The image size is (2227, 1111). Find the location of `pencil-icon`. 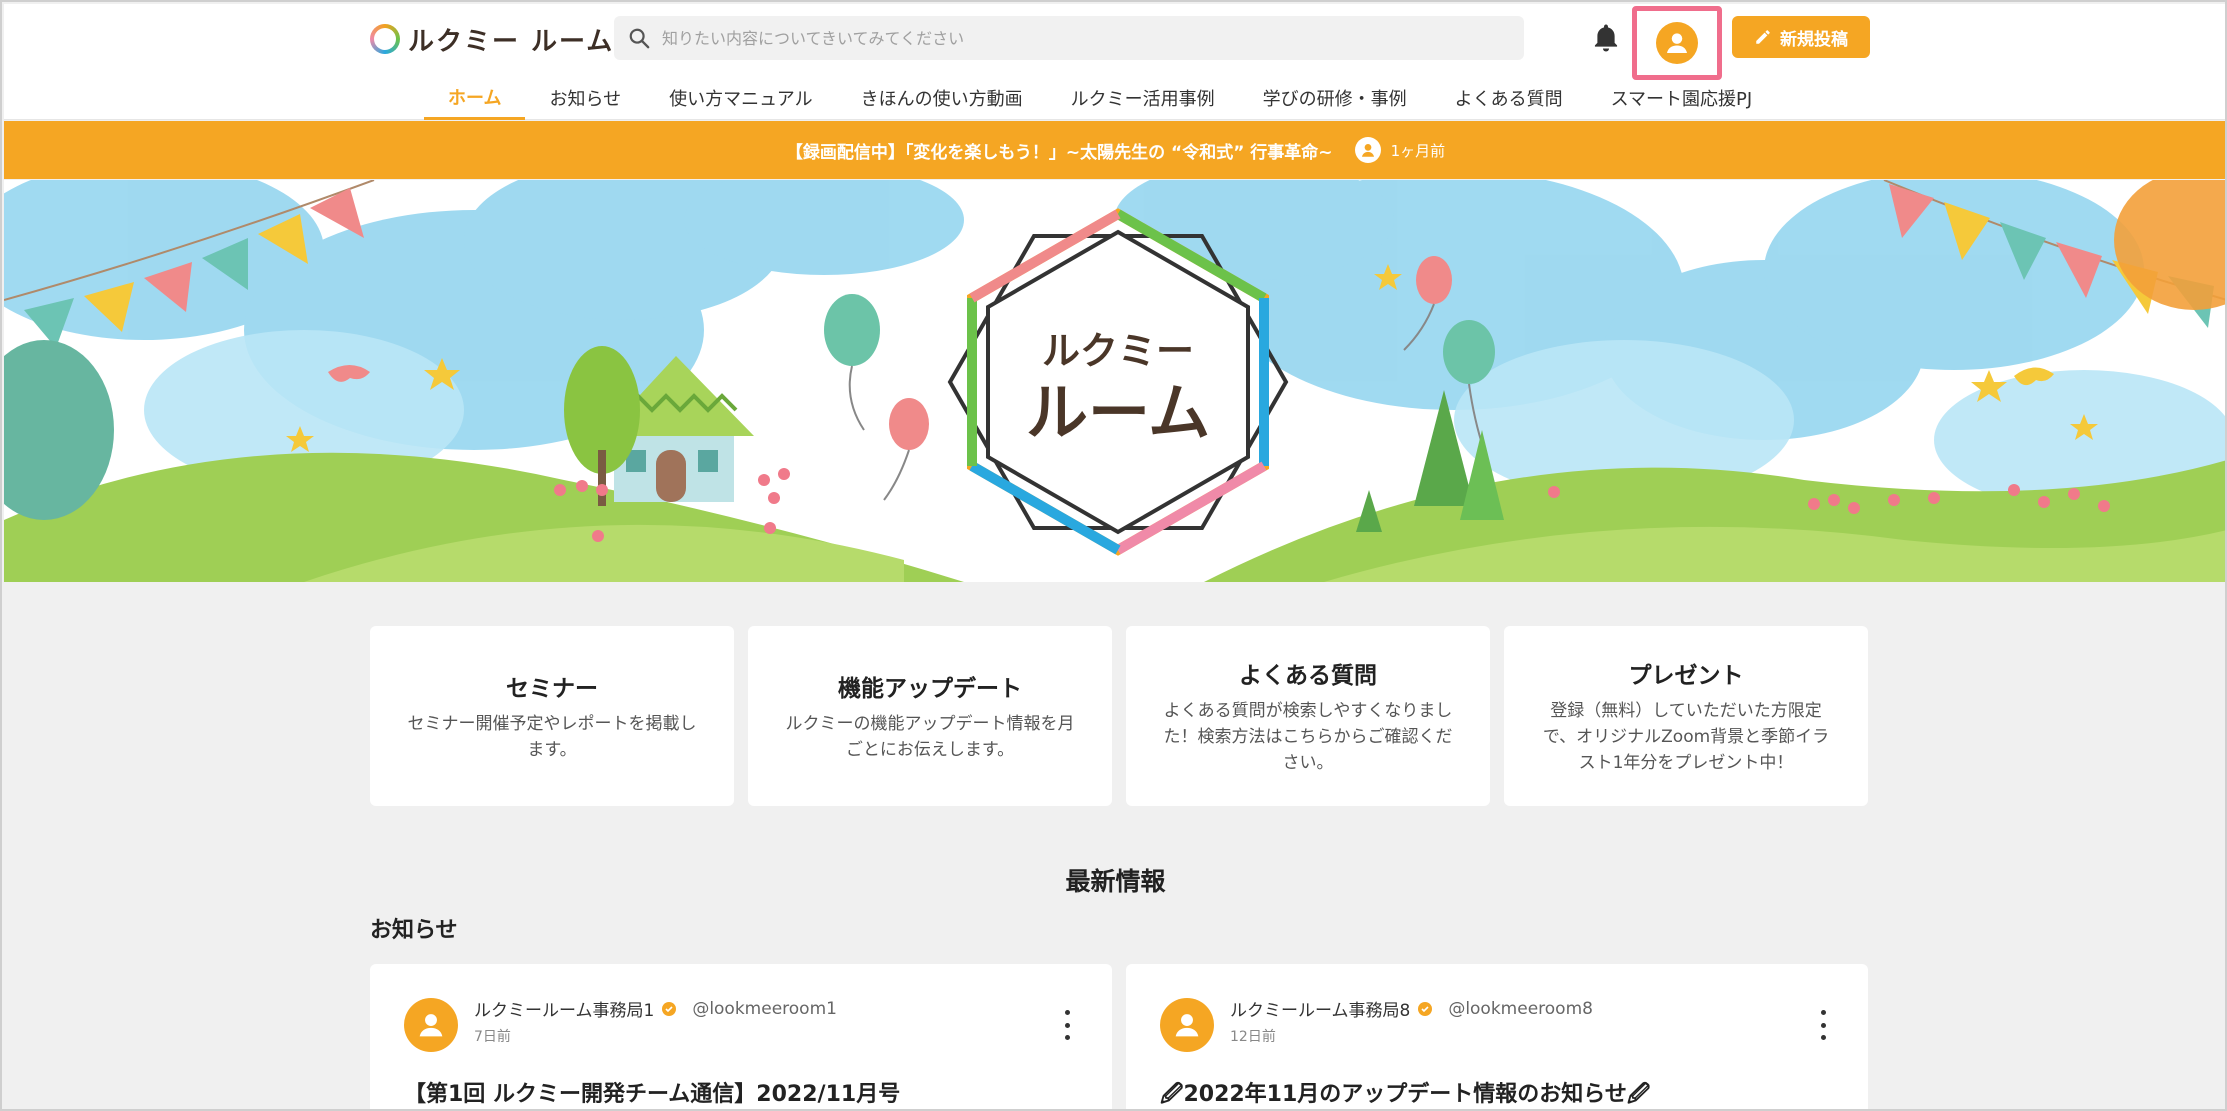

pencil-icon is located at coordinates (1763, 37).